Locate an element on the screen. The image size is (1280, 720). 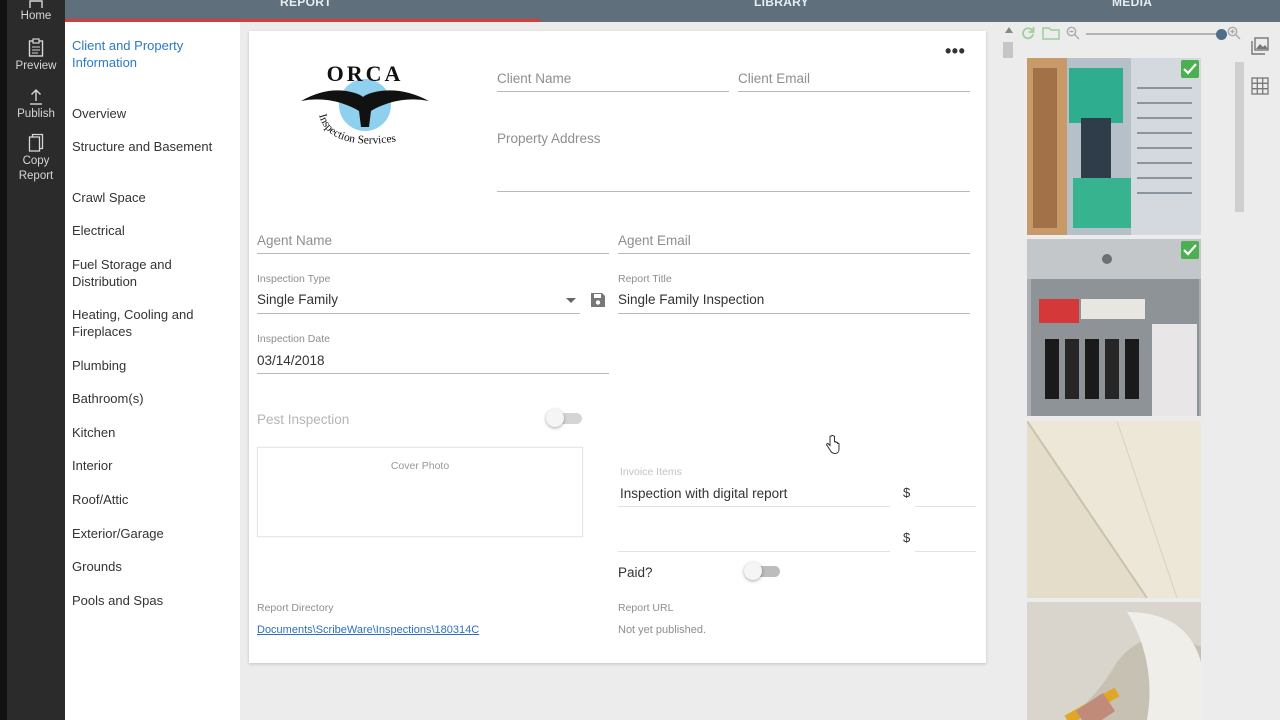
rail-copy-report-button: Copy Report is located at coordinates (36, 158).